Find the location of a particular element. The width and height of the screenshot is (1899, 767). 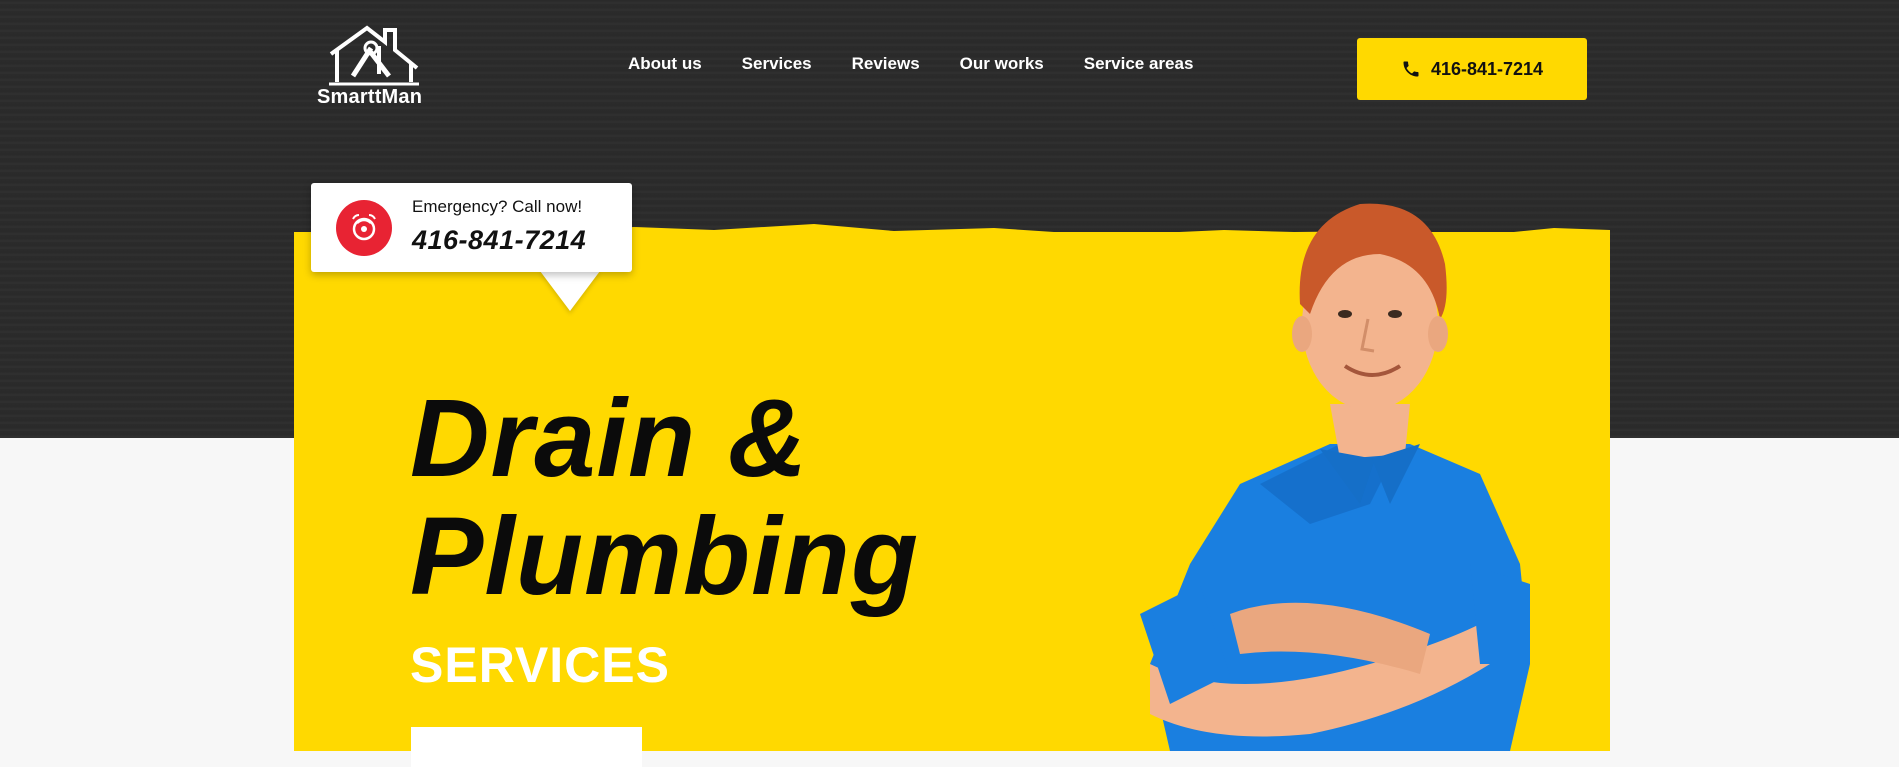

header-call-phone: 416-841-7214 is located at coordinates (1487, 68).